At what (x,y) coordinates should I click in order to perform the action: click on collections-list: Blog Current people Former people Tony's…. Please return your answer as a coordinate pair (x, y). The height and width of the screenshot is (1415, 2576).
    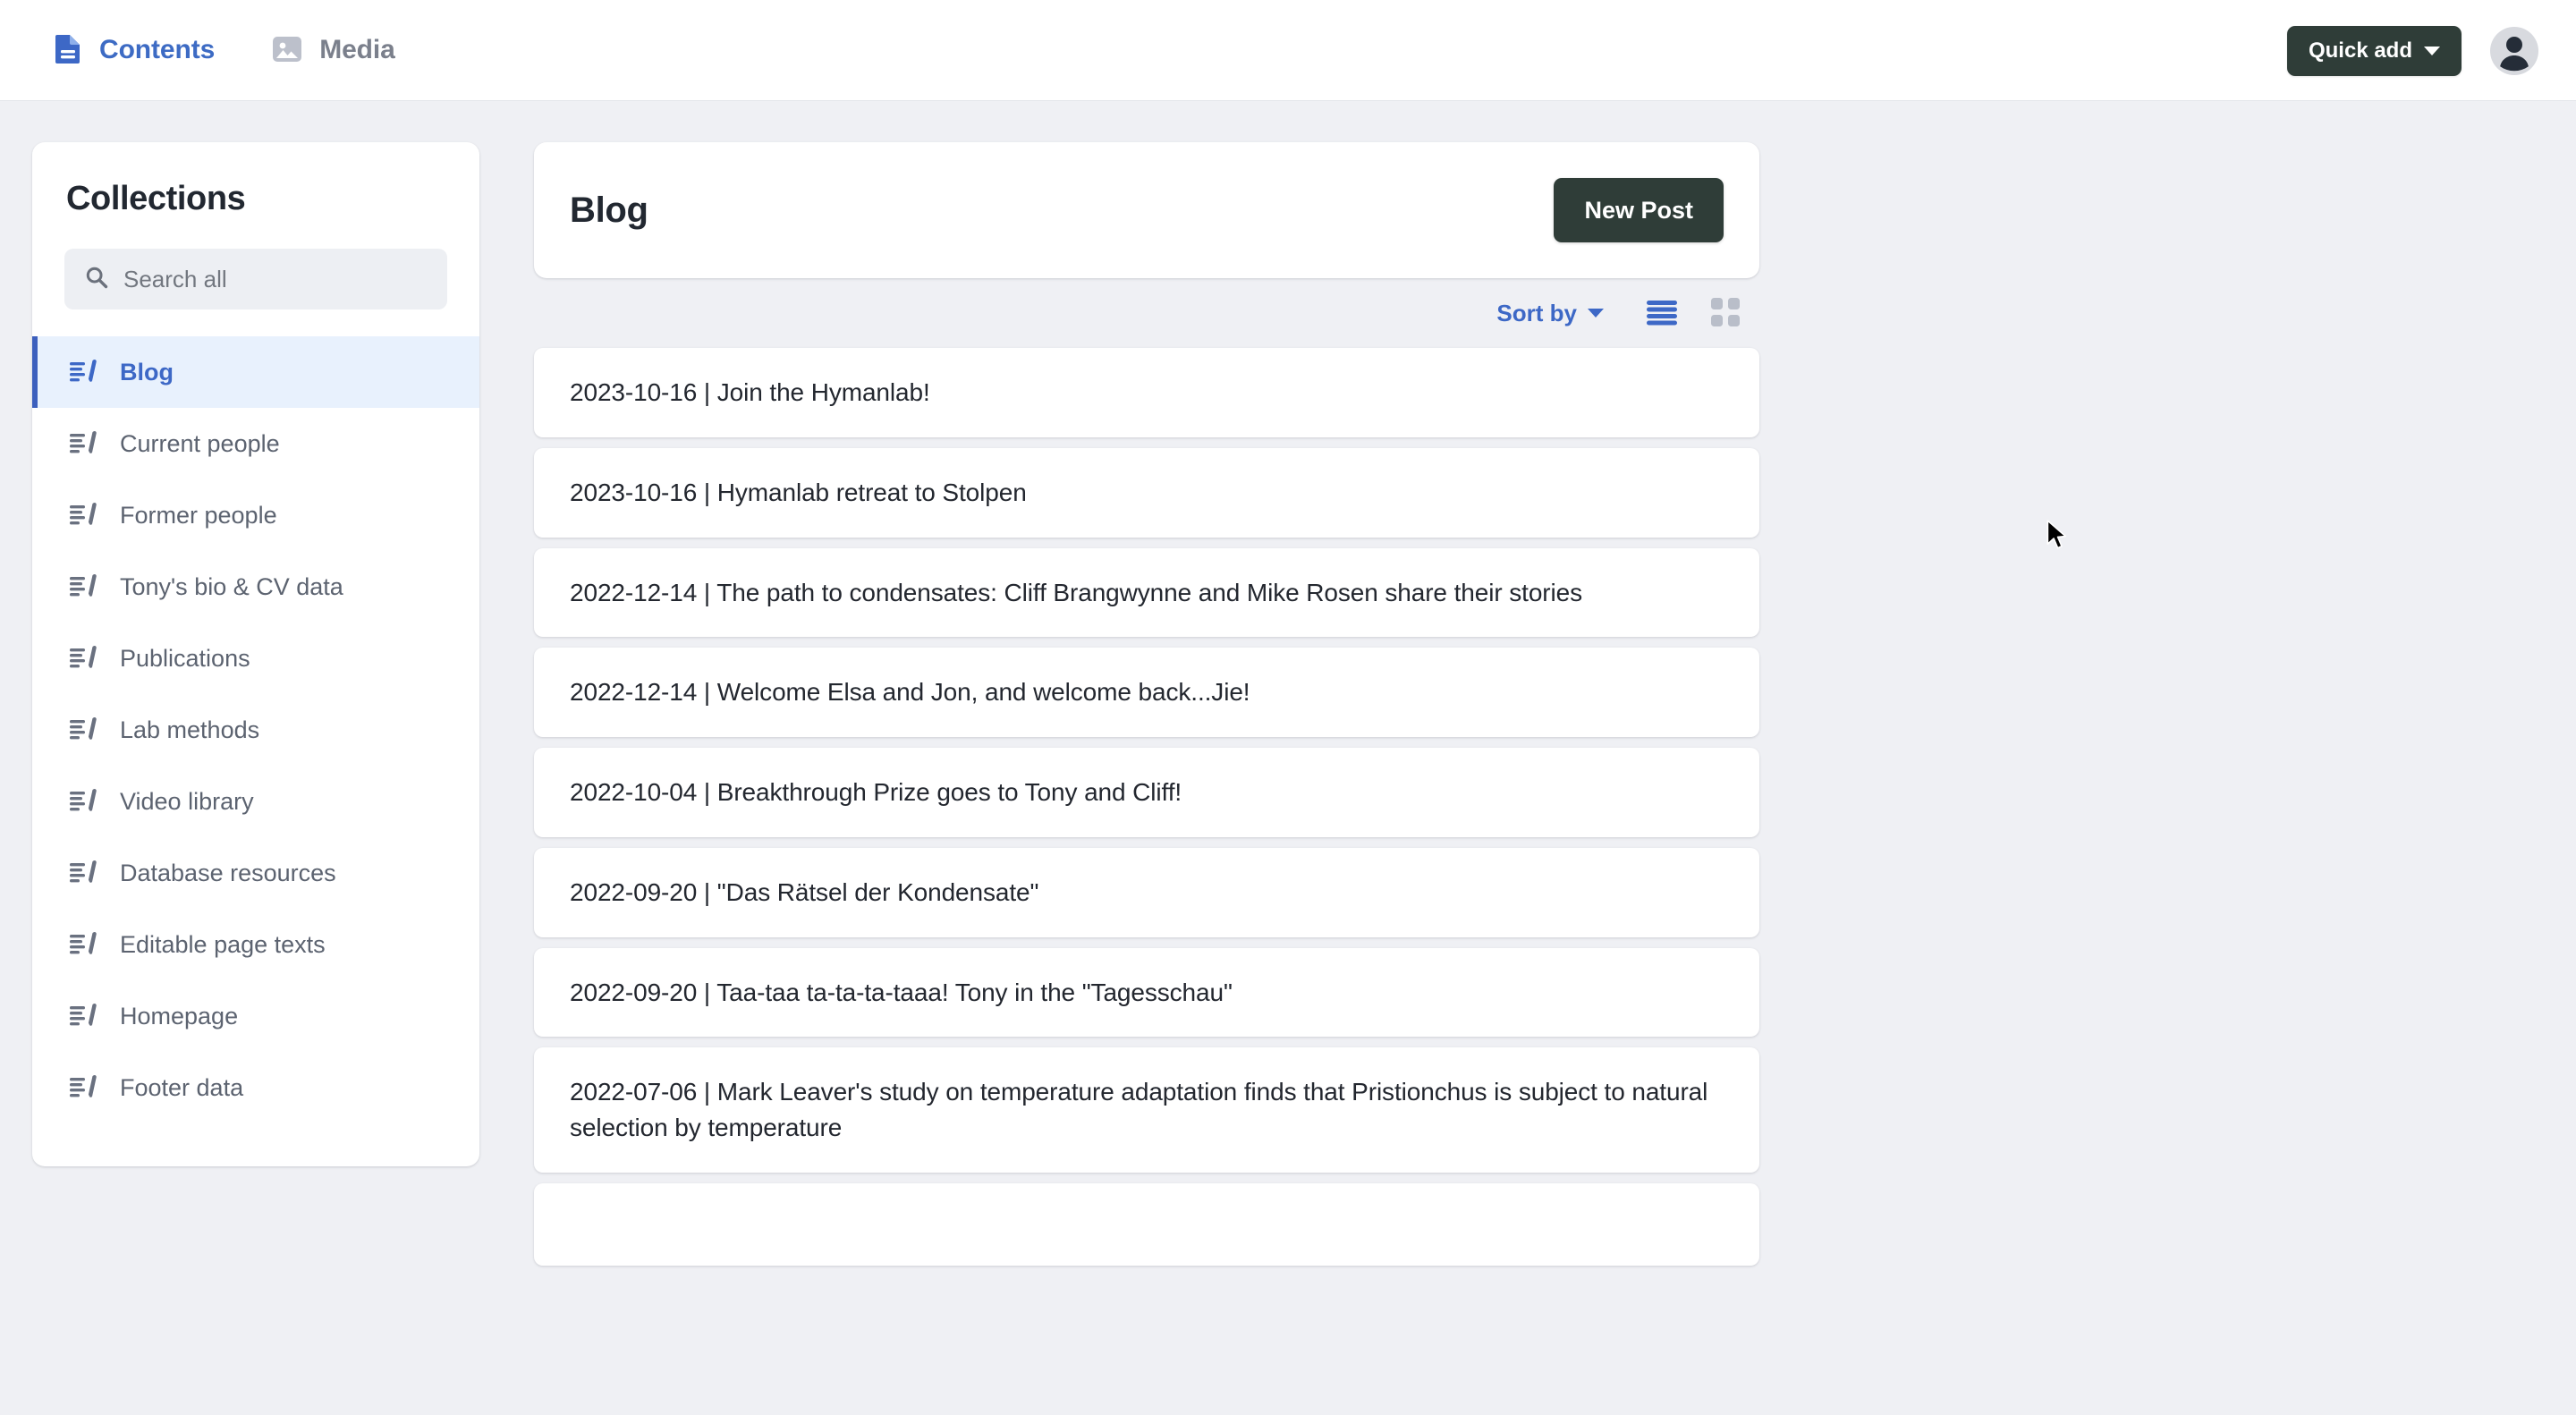
    Looking at the image, I should click on (255, 730).